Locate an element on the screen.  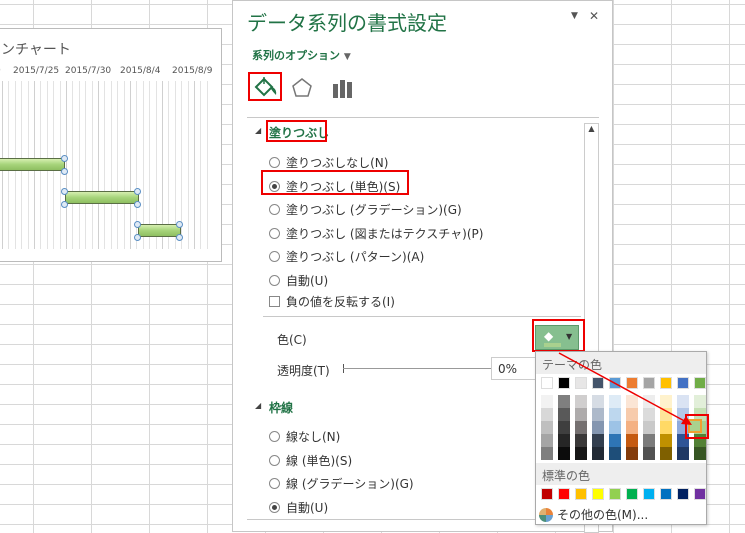
radio-option: 塗りつぶし (図またはテクスチャ)(P) is located at coordinates (376, 233).